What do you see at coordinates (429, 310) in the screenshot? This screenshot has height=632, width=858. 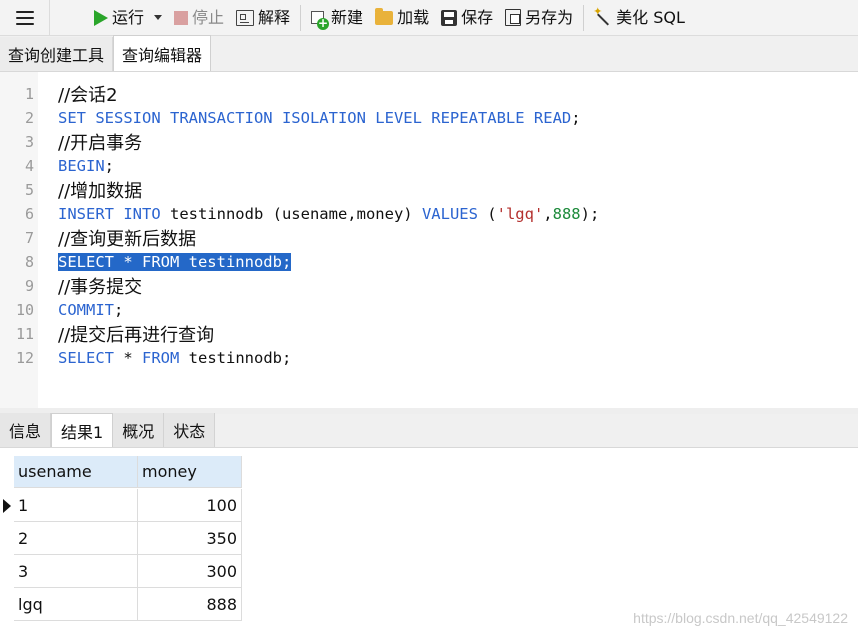 I see `code-line: 10 COMMIT;` at bounding box center [429, 310].